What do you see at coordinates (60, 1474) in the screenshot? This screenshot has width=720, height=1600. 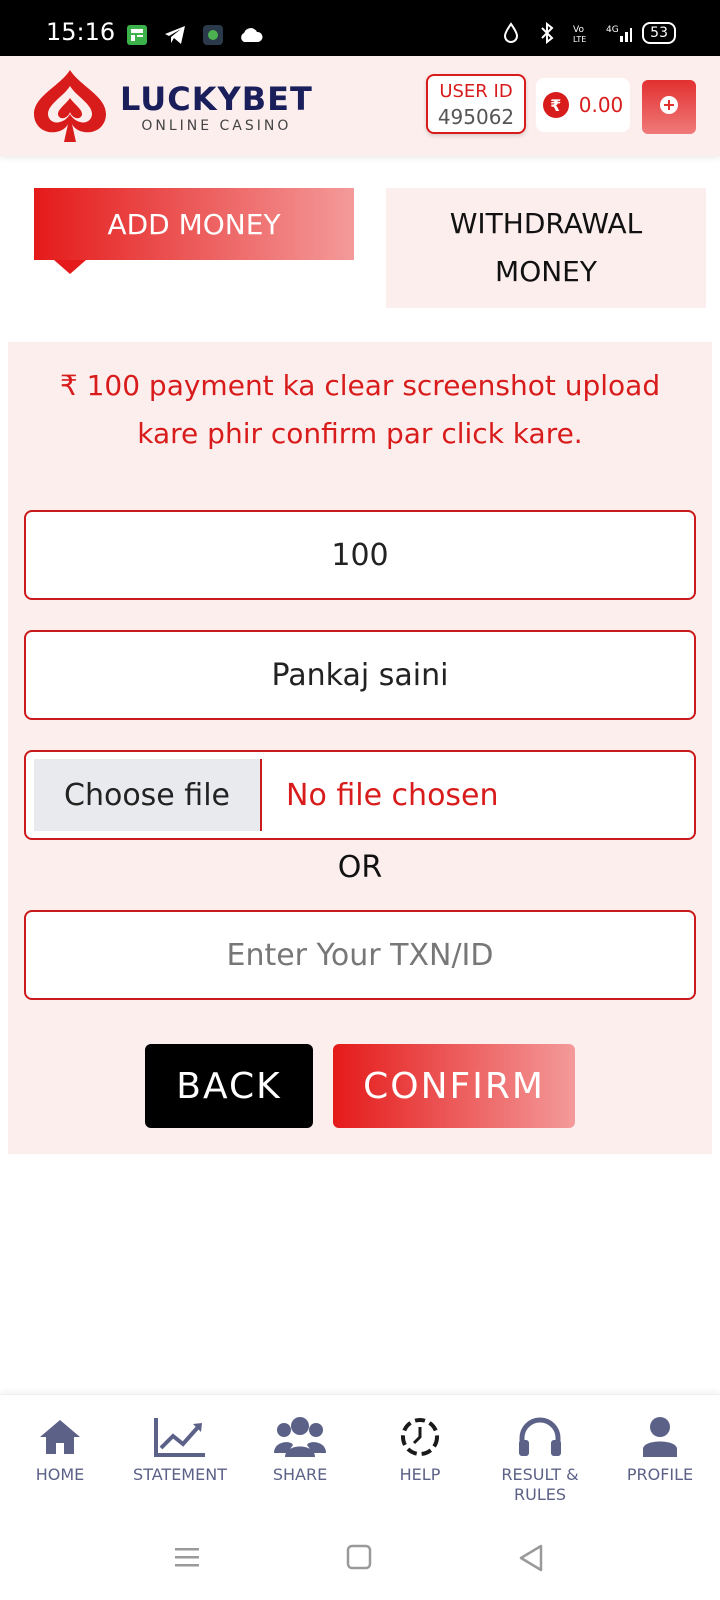 I see `nav-label-home: HOME` at bounding box center [60, 1474].